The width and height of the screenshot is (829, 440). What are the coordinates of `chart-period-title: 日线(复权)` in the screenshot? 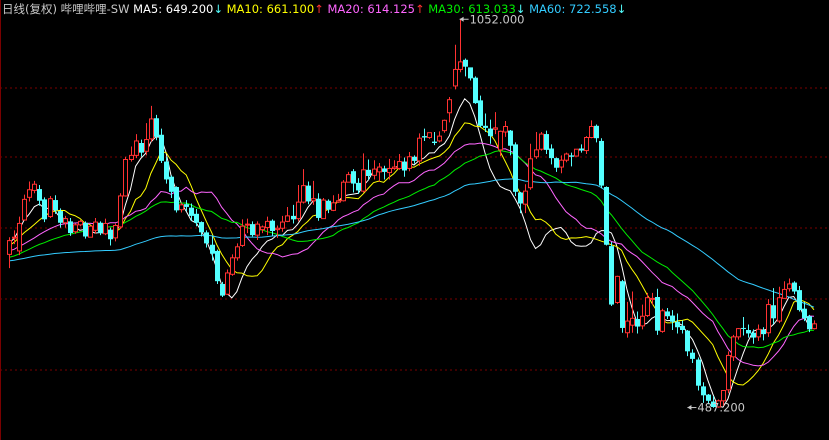 It's located at (29, 9).